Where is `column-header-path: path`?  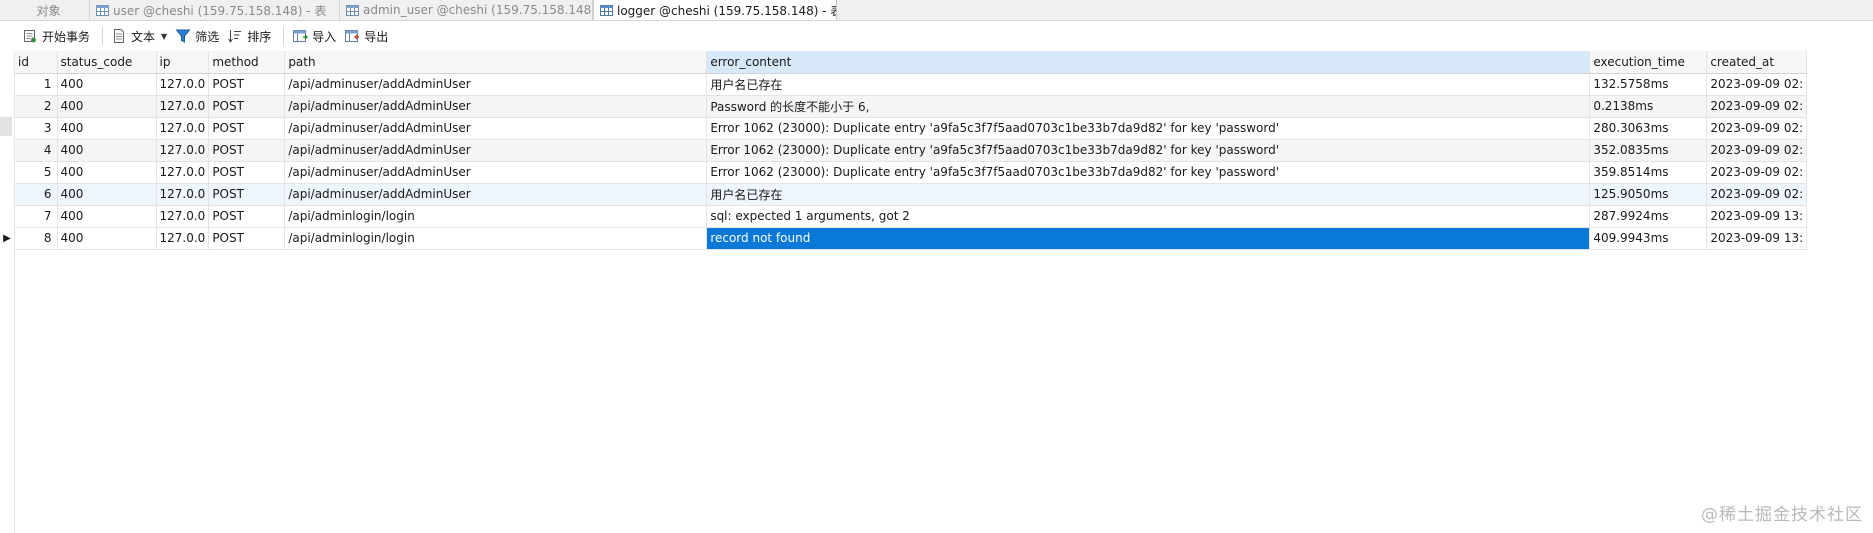 column-header-path: path is located at coordinates (496, 62).